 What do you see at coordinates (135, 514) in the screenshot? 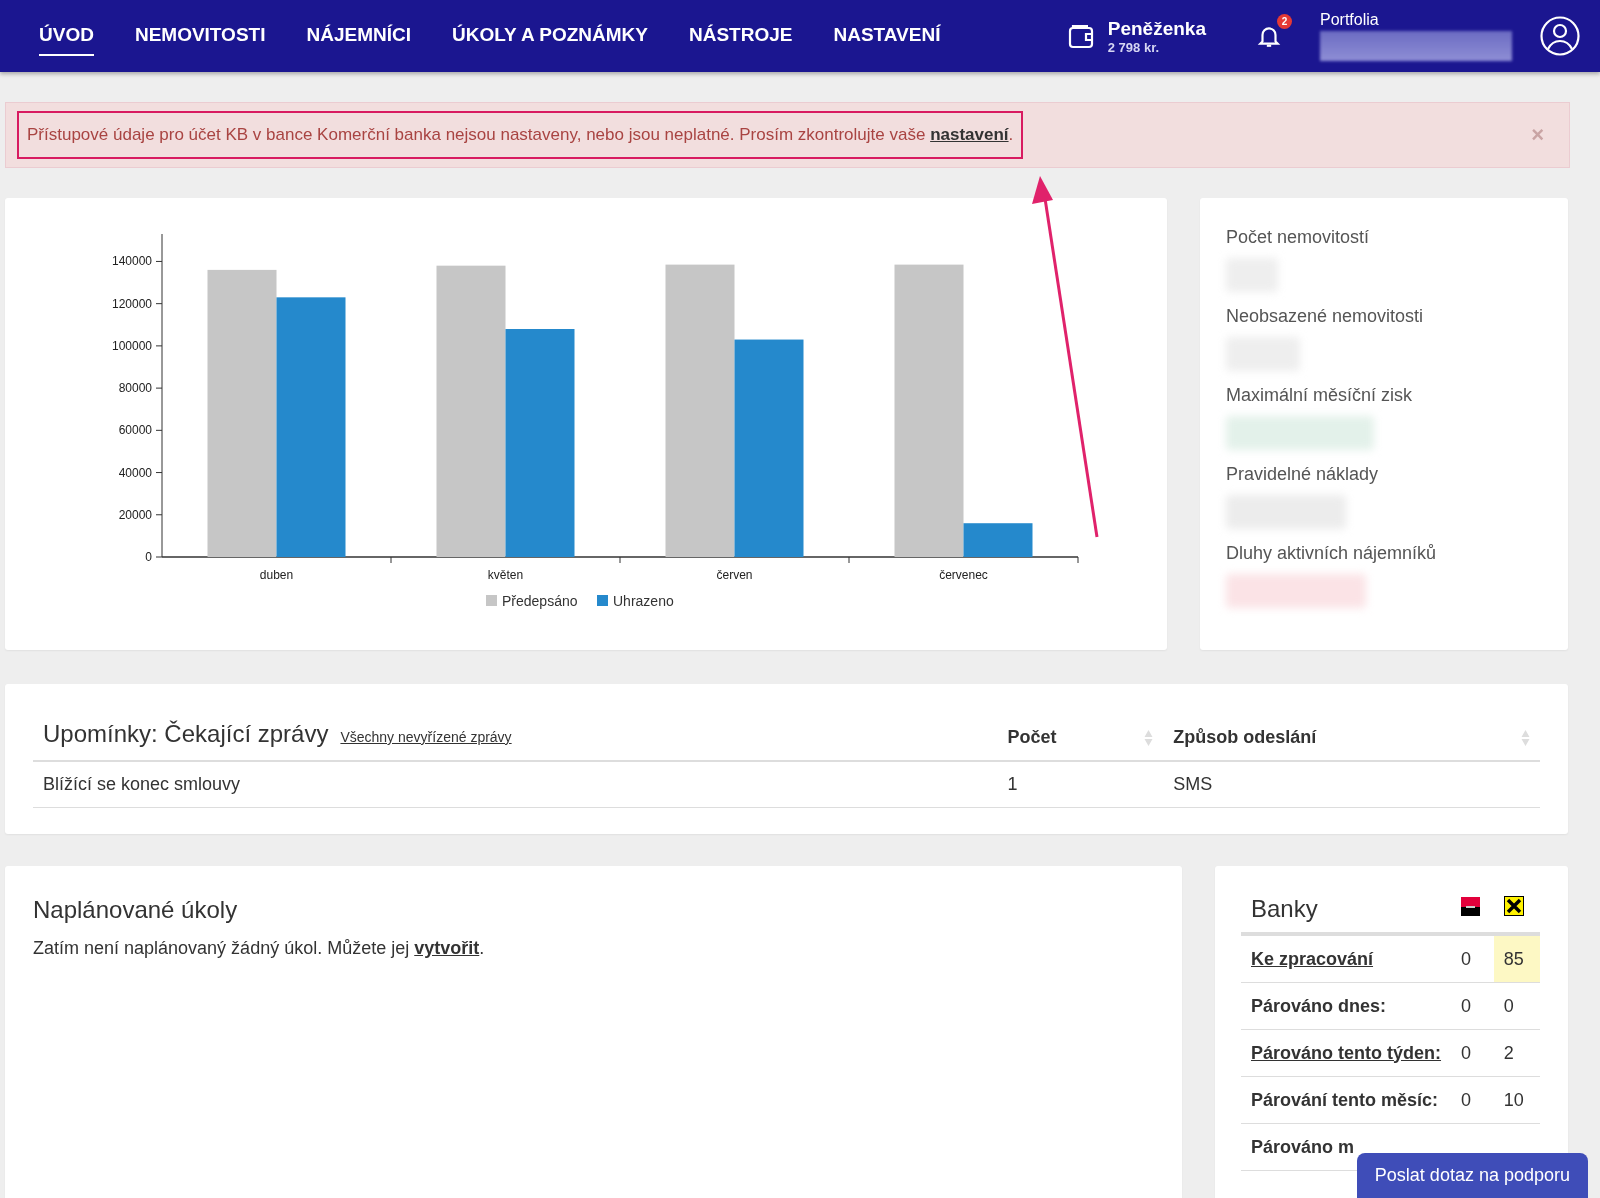
I see `tick-label: 20000` at bounding box center [135, 514].